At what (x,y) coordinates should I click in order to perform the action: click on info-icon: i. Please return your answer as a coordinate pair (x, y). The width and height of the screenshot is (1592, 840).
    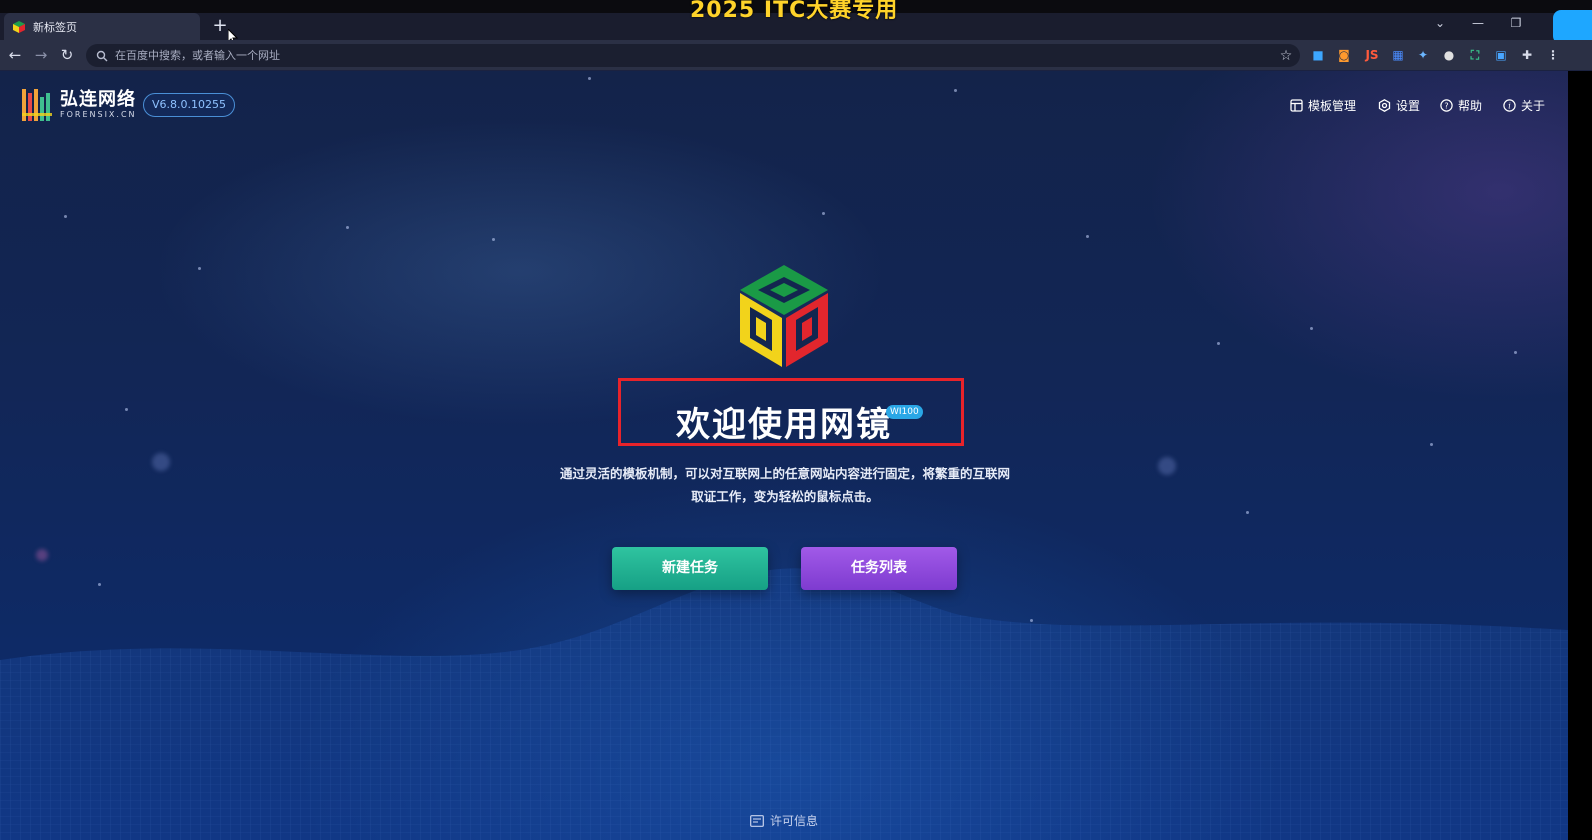
    Looking at the image, I should click on (1509, 105).